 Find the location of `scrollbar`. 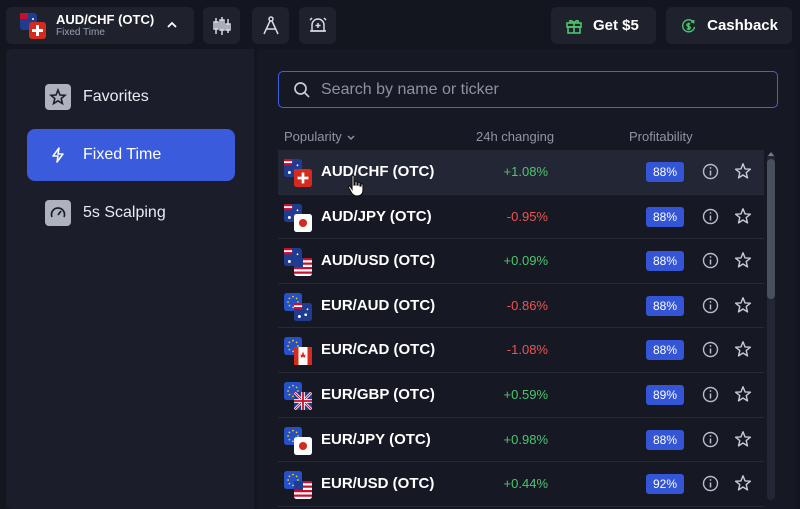

scrollbar is located at coordinates (771, 326).